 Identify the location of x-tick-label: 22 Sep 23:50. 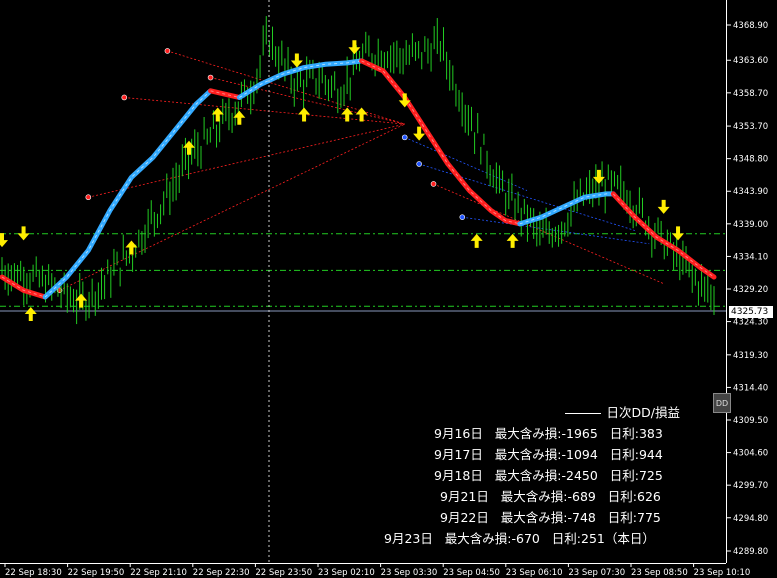
(283, 573).